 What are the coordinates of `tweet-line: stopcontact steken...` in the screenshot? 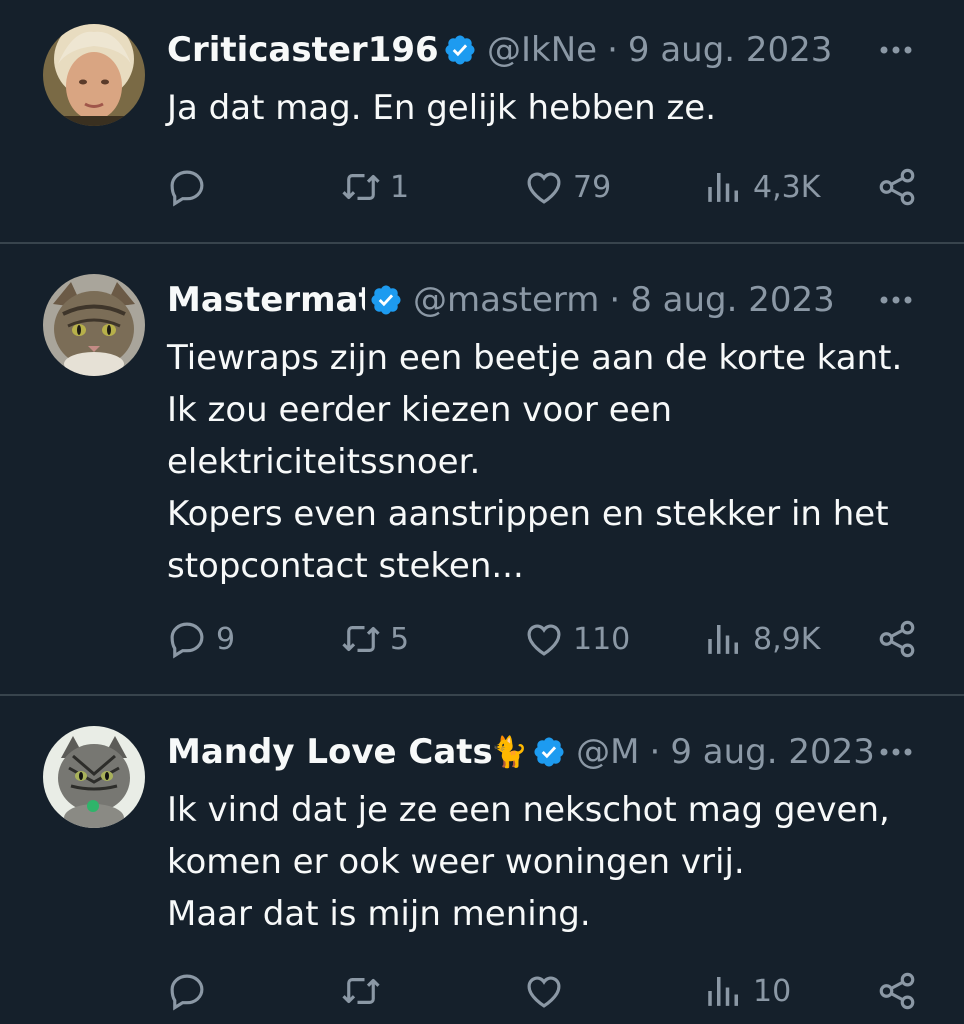 It's located at (345, 566).